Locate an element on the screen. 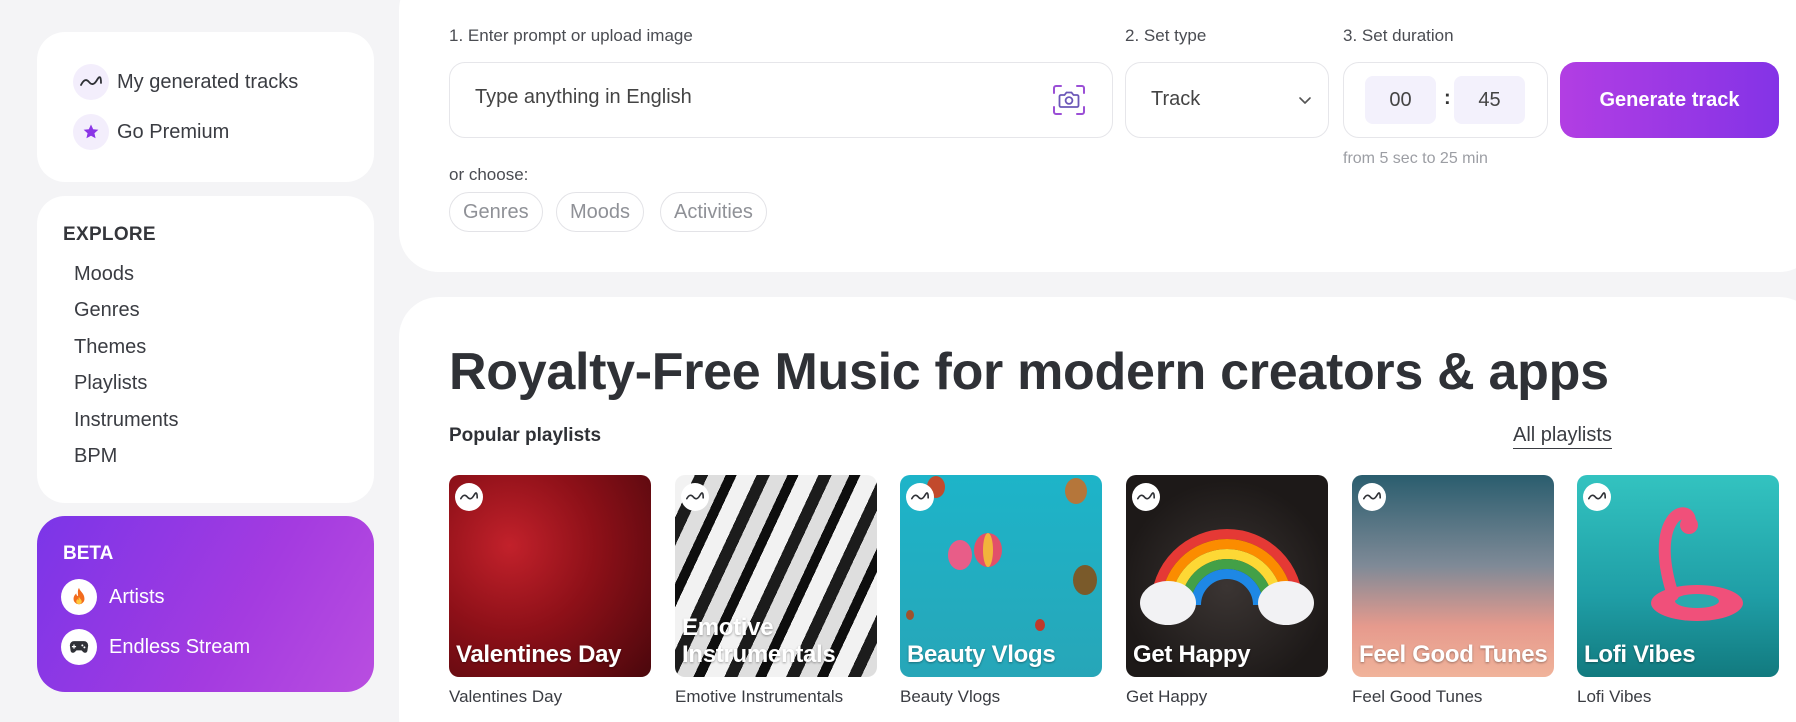 The height and width of the screenshot is (722, 1796). playlist-tile: Lofi Vibes Lofi Vibes is located at coordinates (1678, 591).